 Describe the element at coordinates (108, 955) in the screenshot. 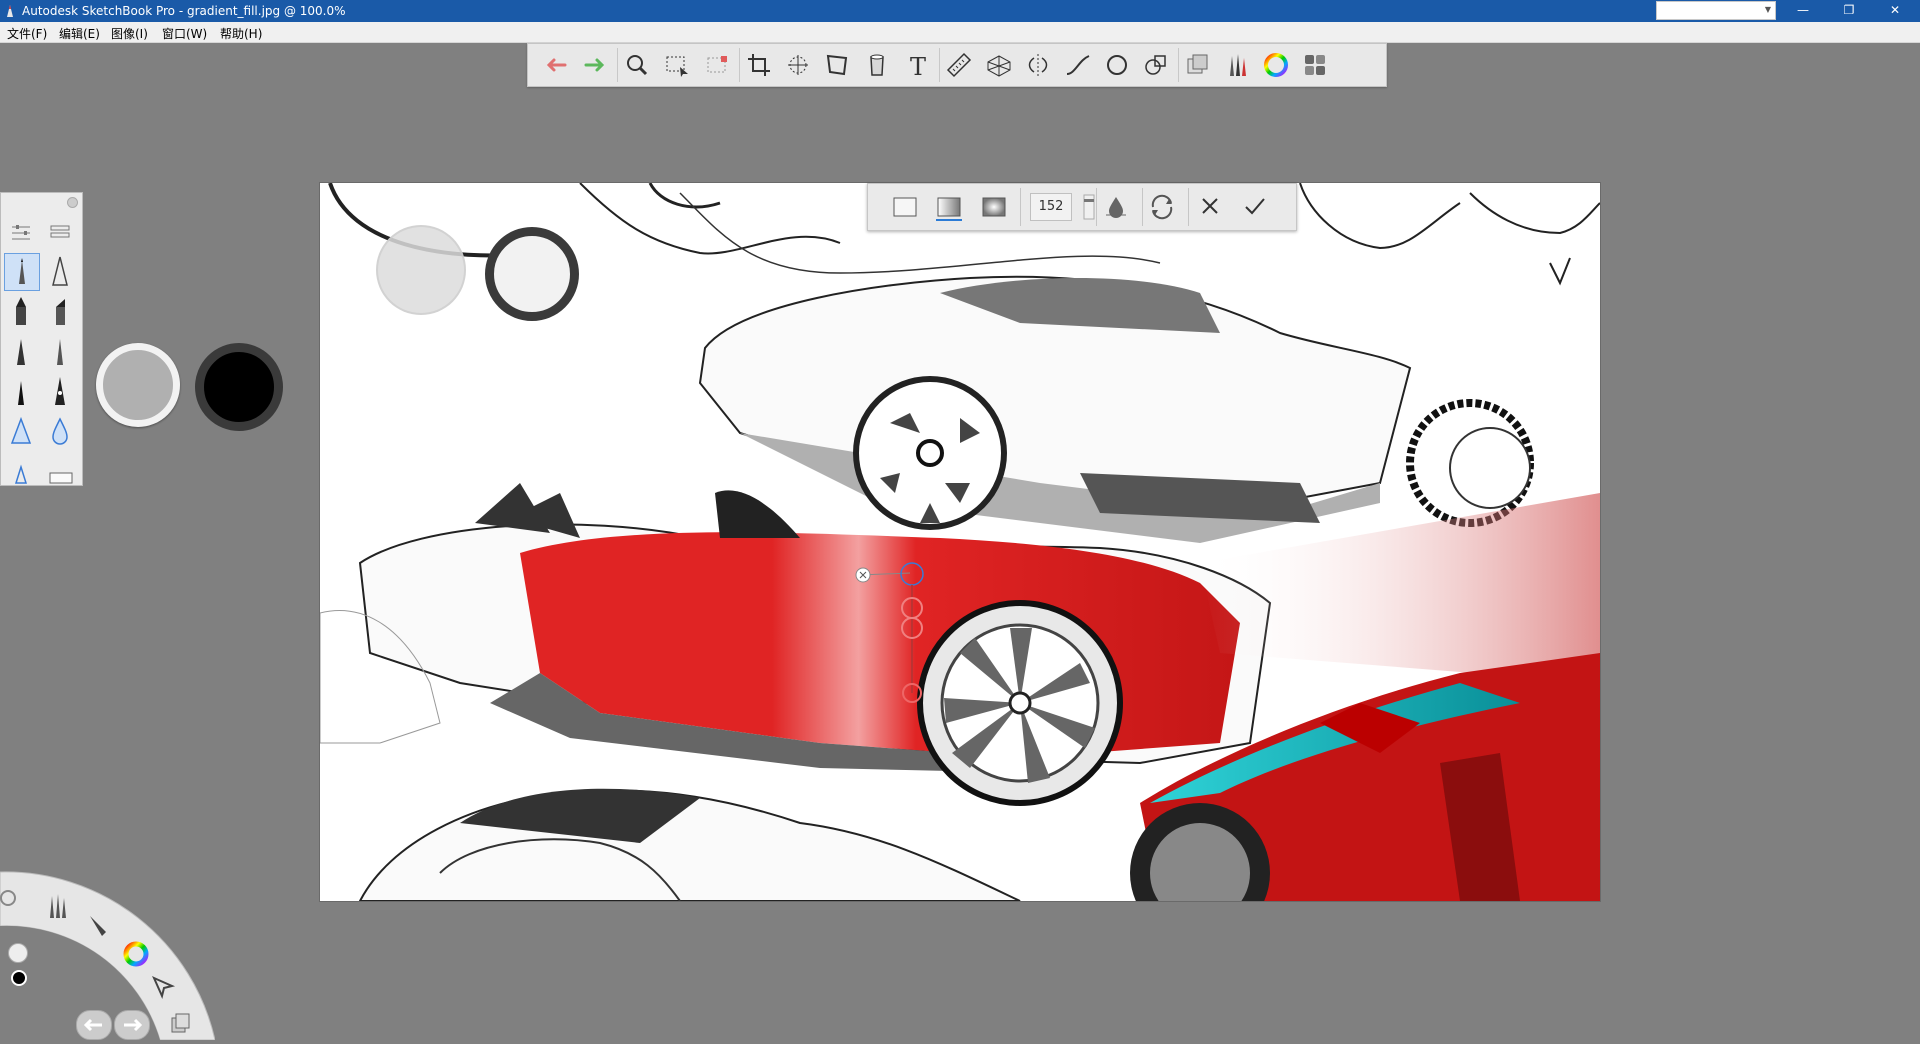

I see `lagoon-menu` at that location.